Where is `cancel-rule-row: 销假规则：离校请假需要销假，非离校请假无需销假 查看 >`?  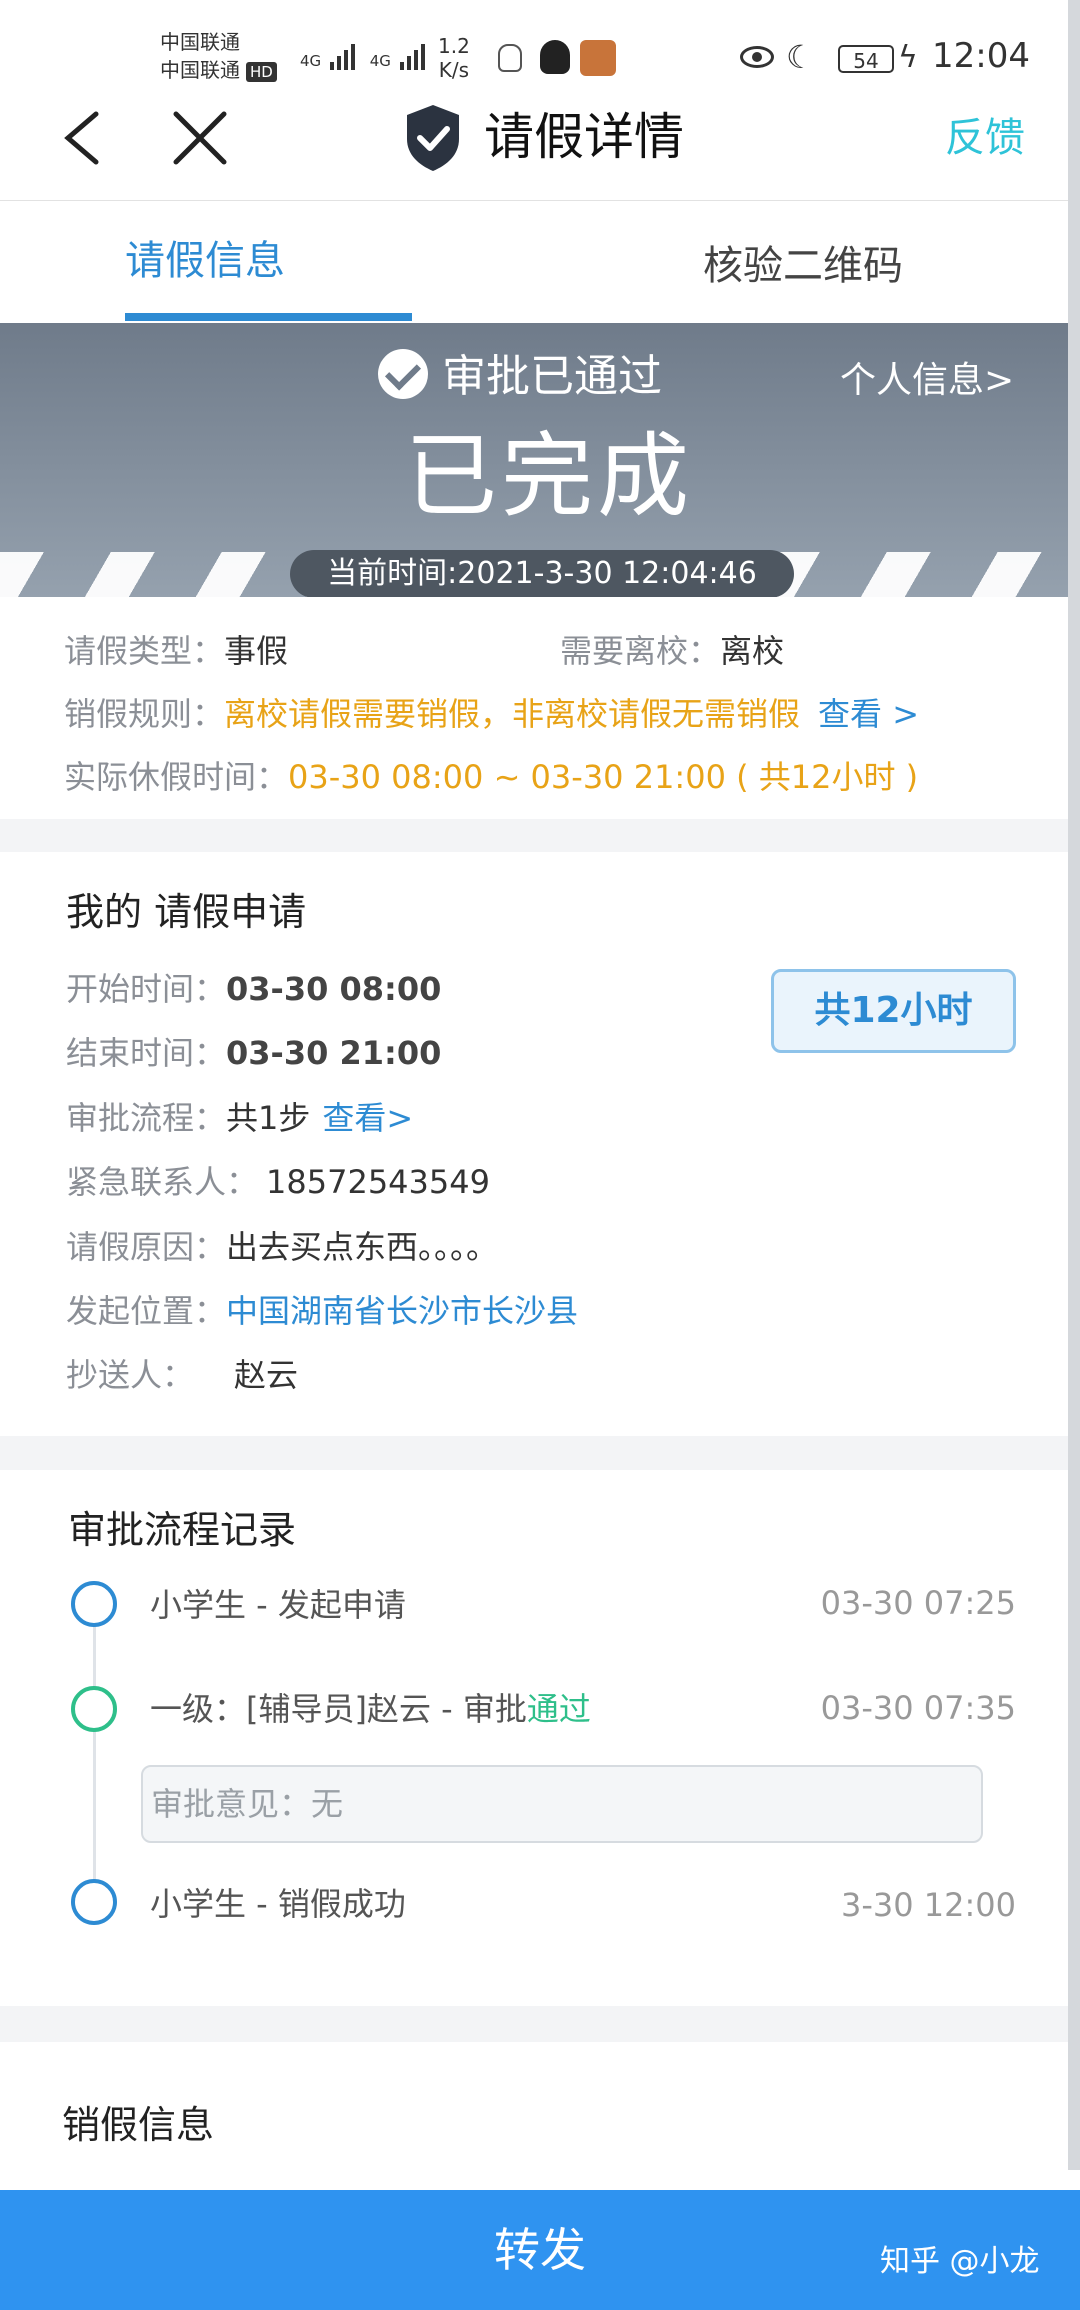
cancel-rule-row: 销假规则：离校请假需要销假，非离校请假无需销假 查看 > is located at coordinates (492, 714).